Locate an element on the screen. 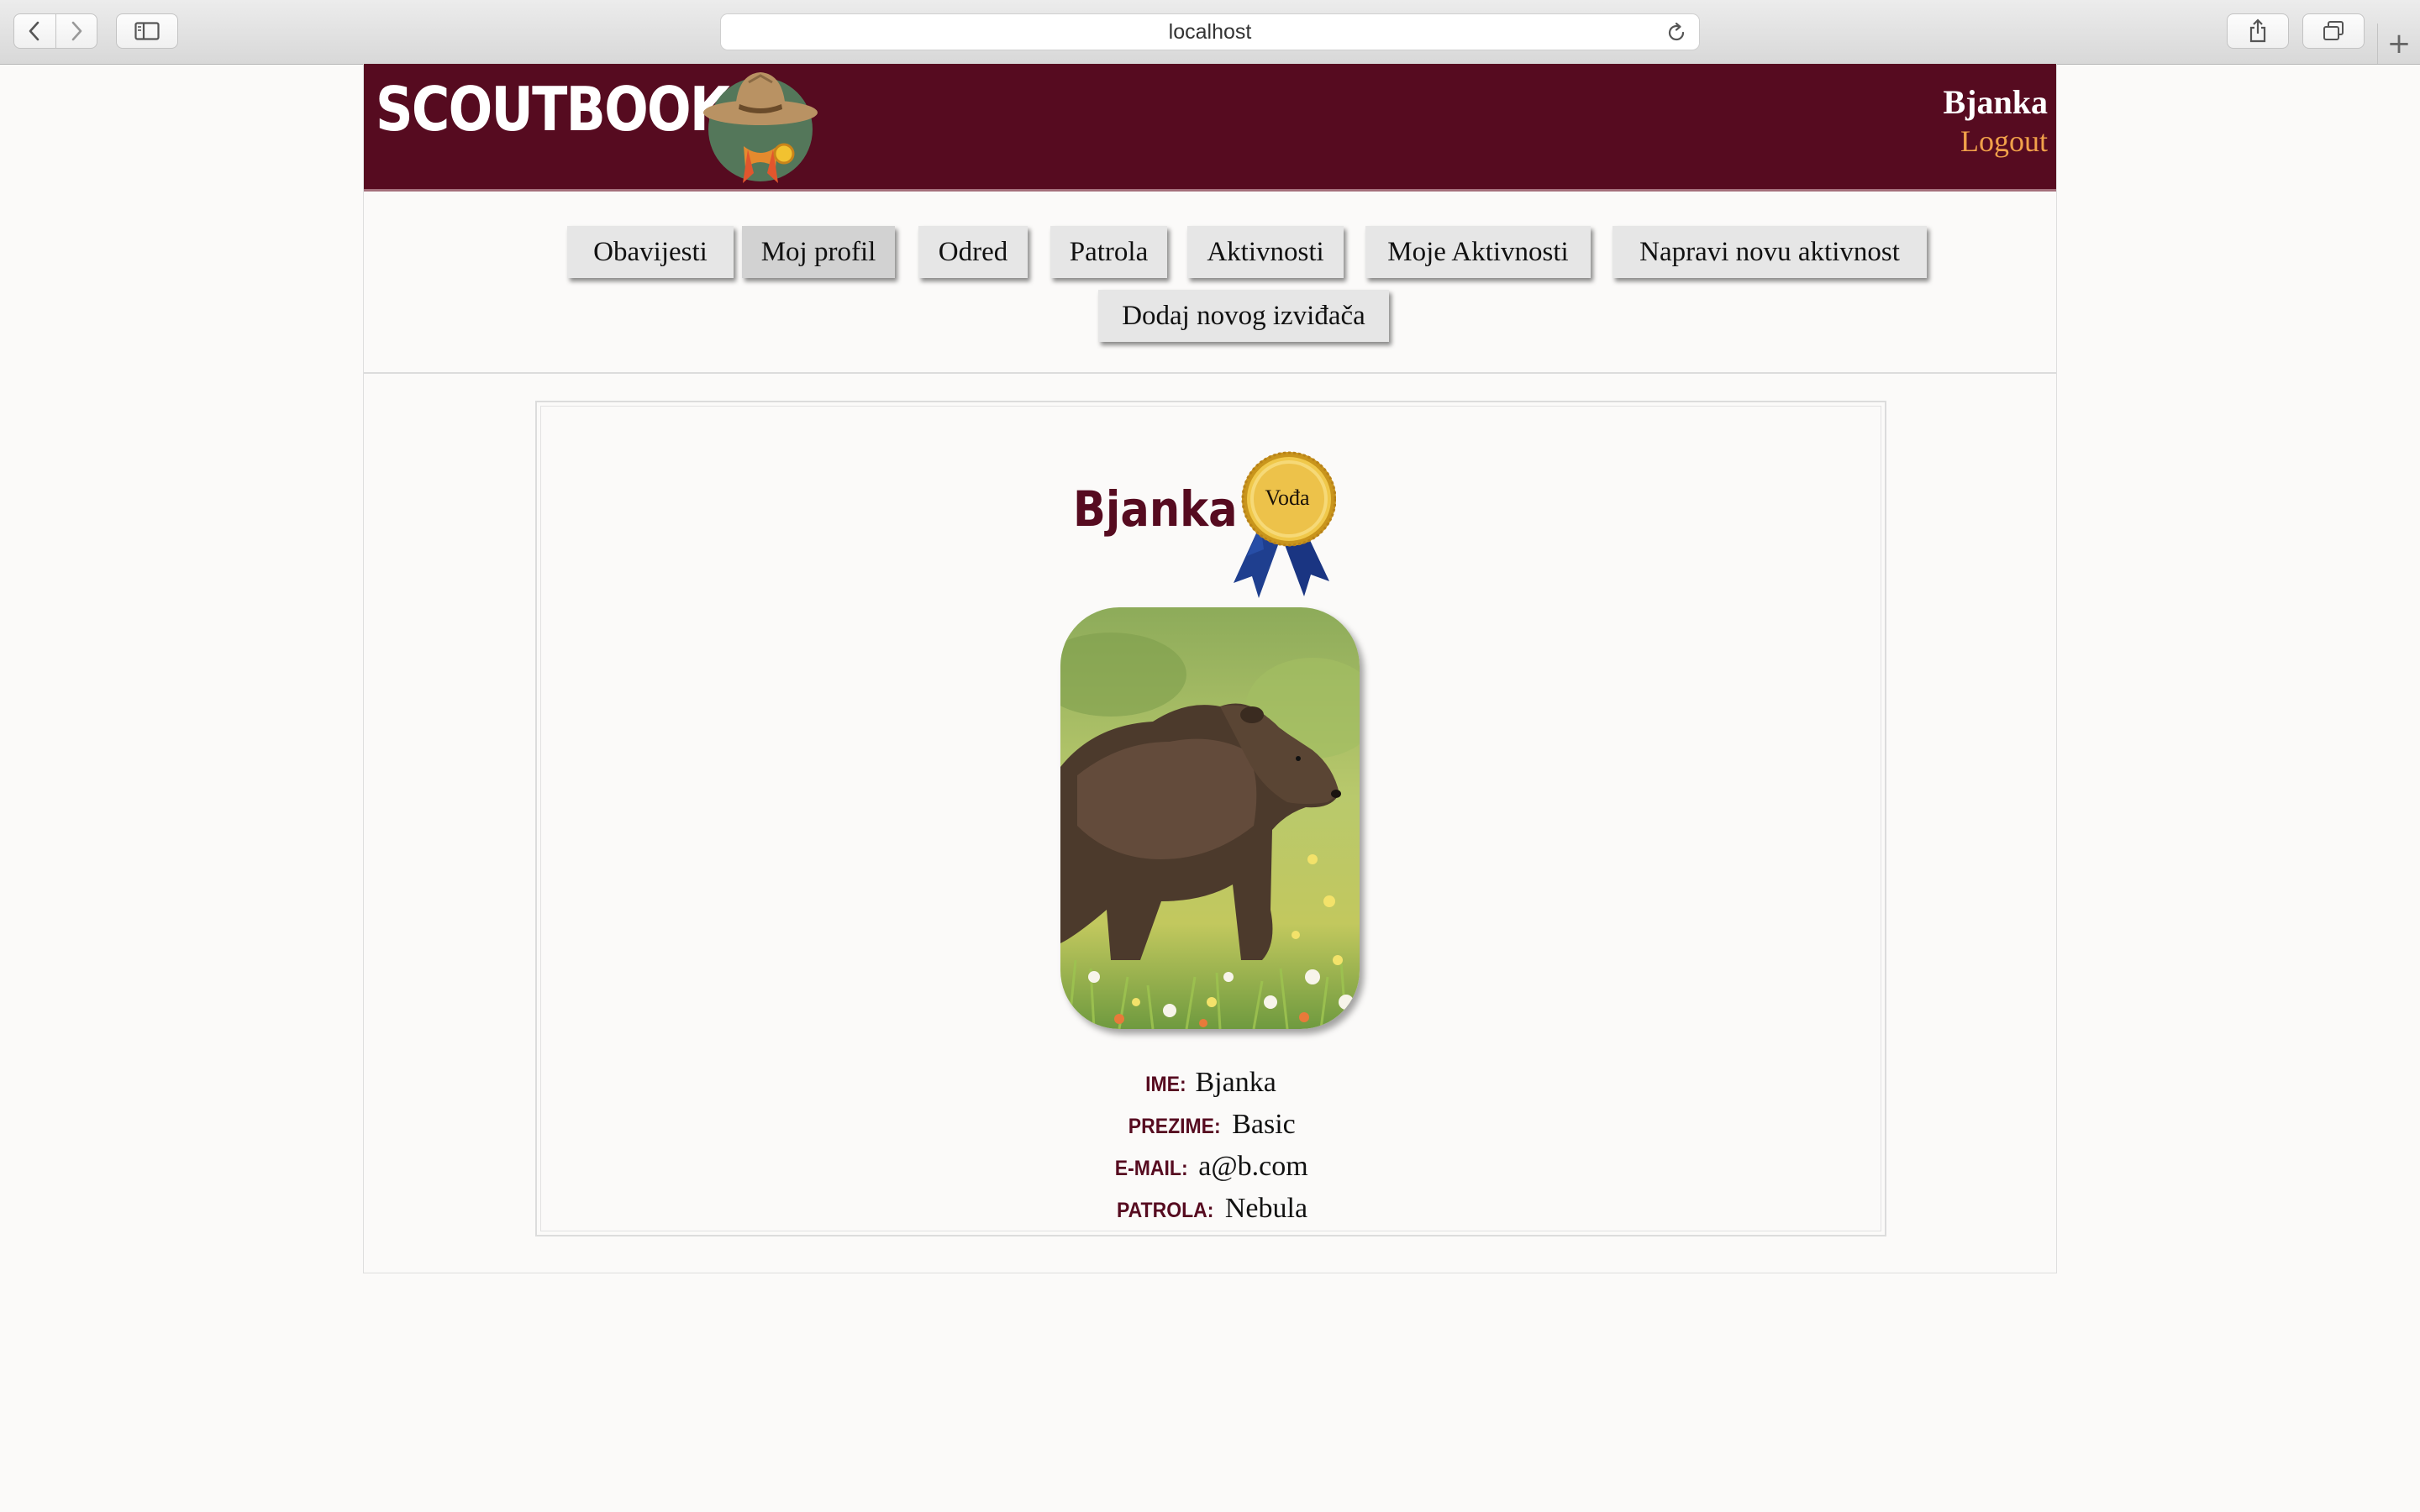 The width and height of the screenshot is (2420, 1512). browser-toolbar: localhost + is located at coordinates (1210, 32).